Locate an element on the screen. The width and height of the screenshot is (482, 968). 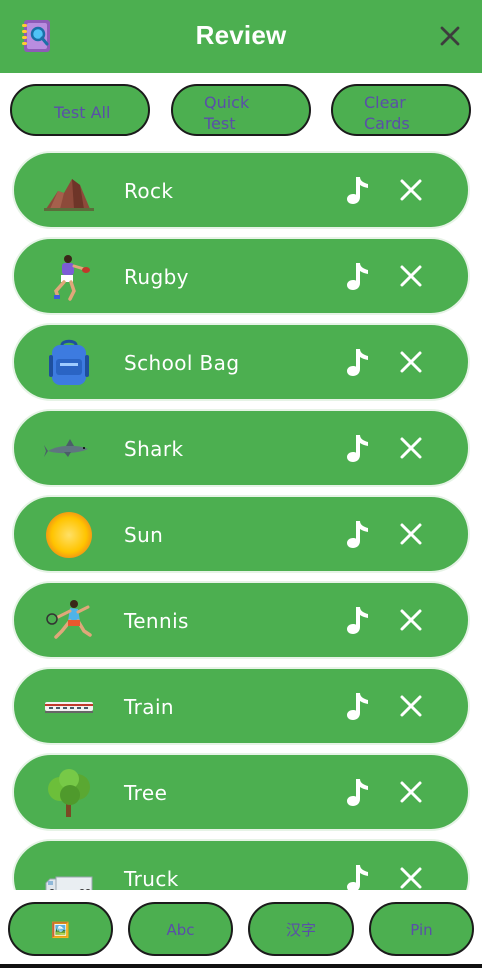
list-item: Tree is located at coordinates (241, 792).